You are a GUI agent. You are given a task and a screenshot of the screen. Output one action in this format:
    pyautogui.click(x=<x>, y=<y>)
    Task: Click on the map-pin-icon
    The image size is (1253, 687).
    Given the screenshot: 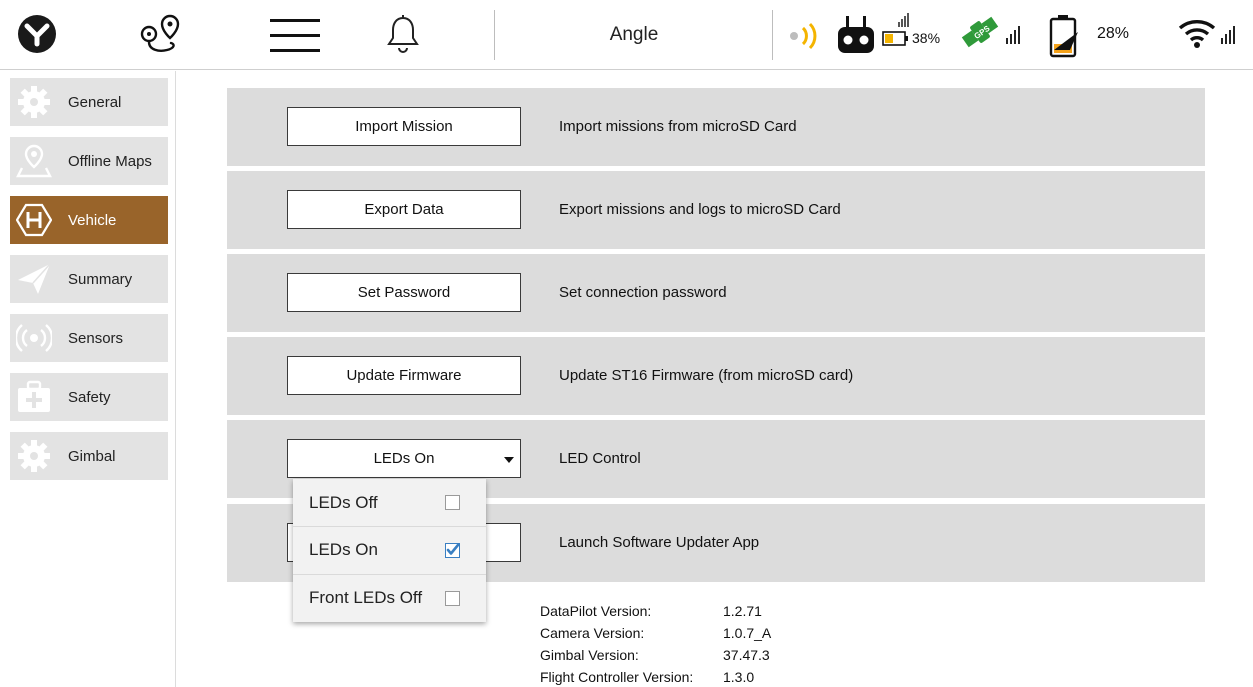 What is the action you would take?
    pyautogui.click(x=34, y=161)
    